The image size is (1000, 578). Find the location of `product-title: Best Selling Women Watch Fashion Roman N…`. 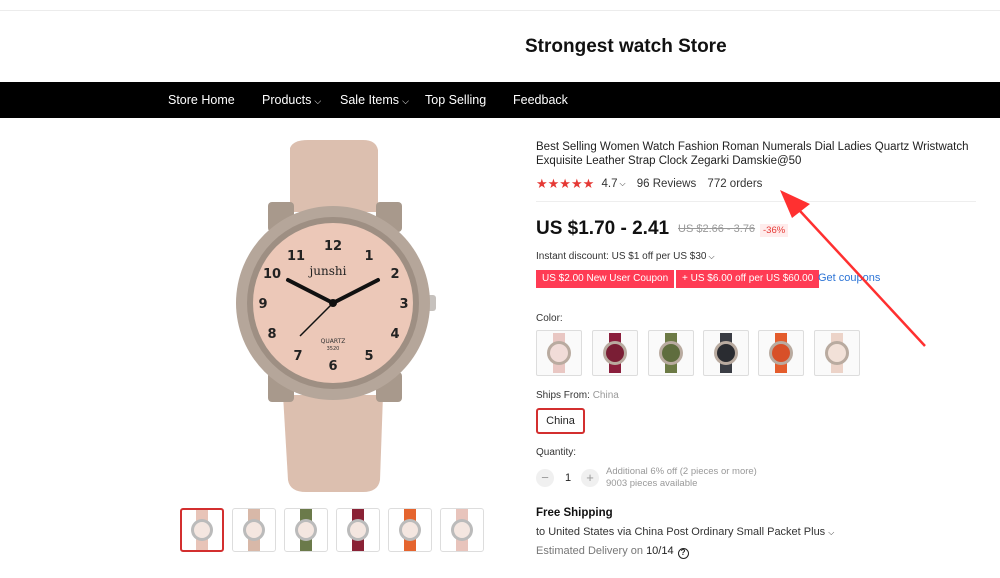

product-title: Best Selling Women Watch Fashion Roman N… is located at coordinates (752, 154).